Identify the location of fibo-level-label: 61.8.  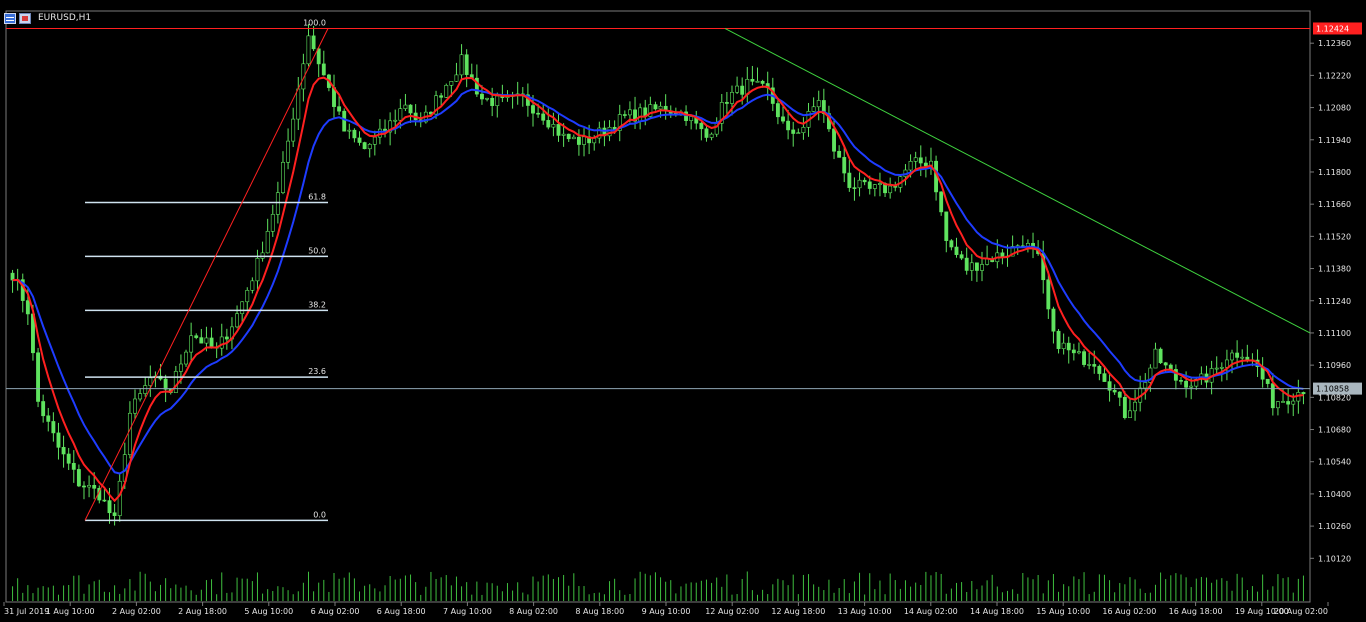
(317, 197).